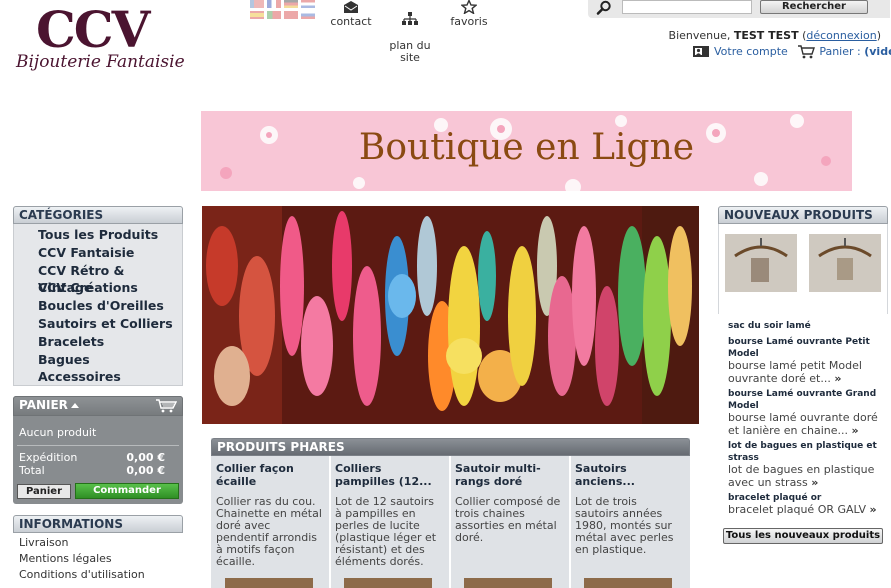 This screenshot has width=891, height=588. Describe the element at coordinates (92, 457) in the screenshot. I see `cart-shipping-row: Expédition 0,00 €` at that location.